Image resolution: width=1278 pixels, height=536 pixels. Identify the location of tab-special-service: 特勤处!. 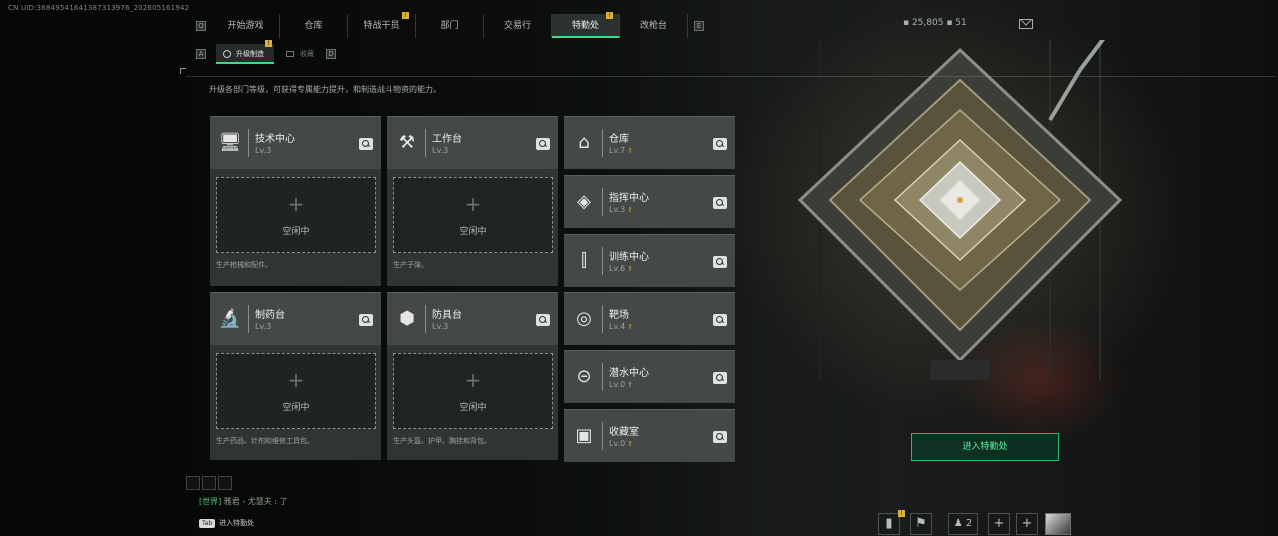
(586, 25).